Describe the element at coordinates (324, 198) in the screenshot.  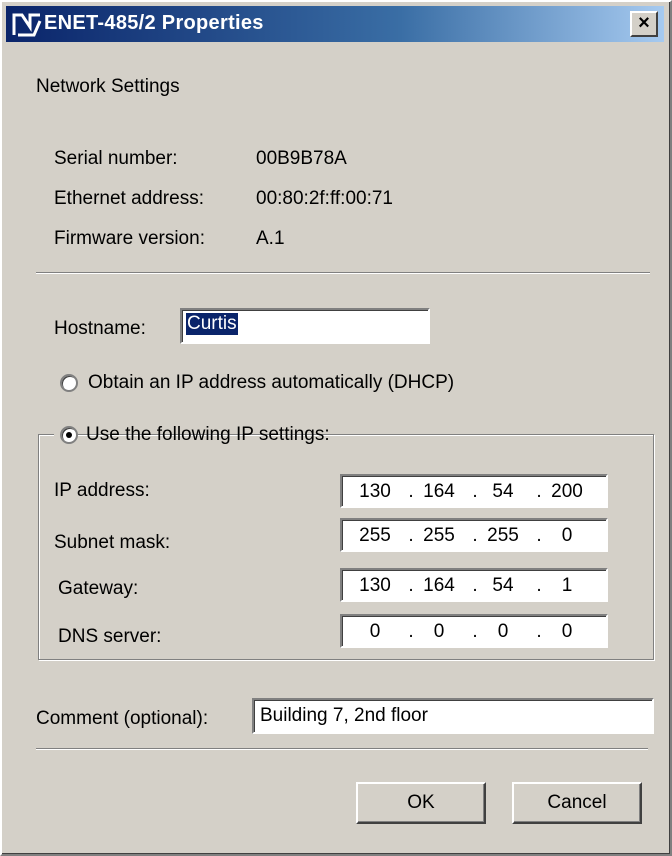
I see `ethernet-address-value: 00:80:2f:ff:00:71` at that location.